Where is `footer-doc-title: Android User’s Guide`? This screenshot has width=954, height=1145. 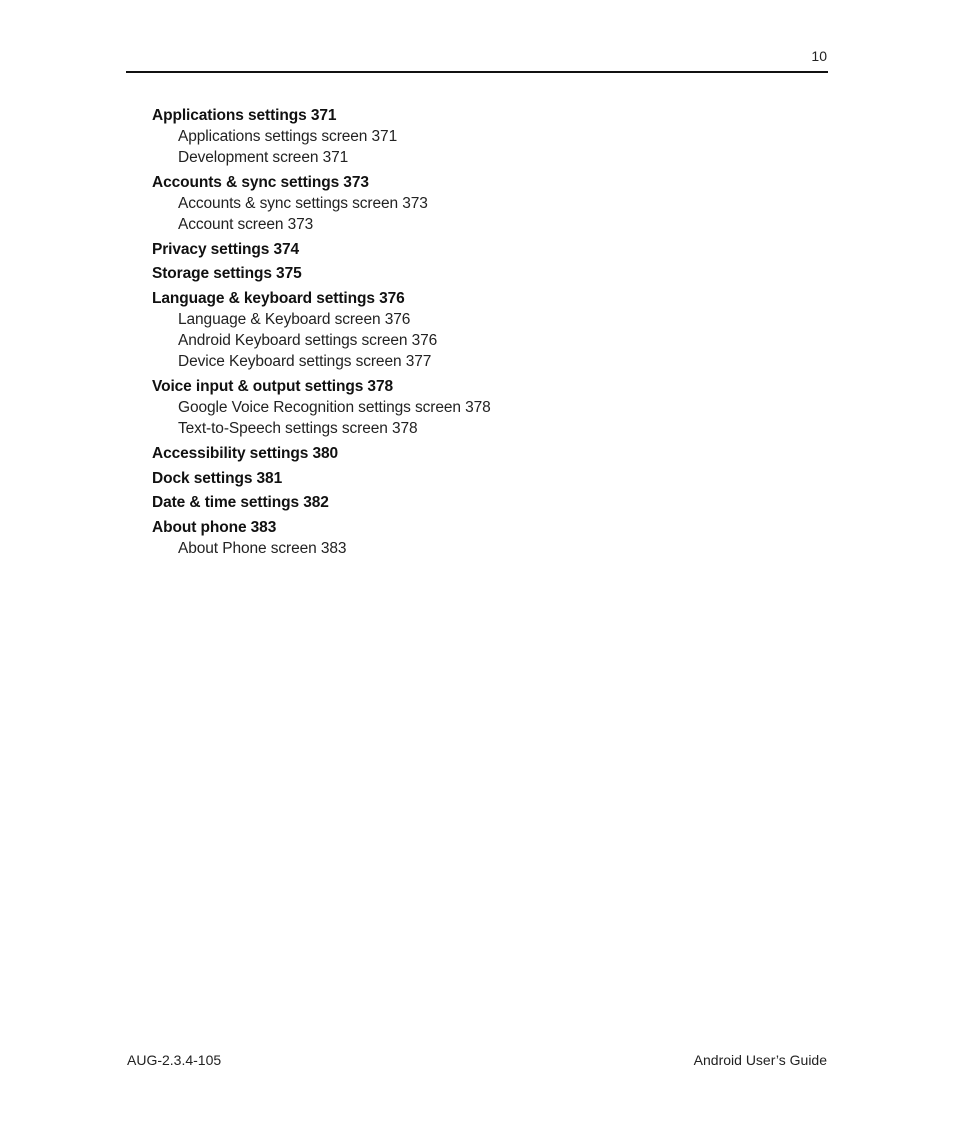 footer-doc-title: Android User’s Guide is located at coordinates (760, 1060).